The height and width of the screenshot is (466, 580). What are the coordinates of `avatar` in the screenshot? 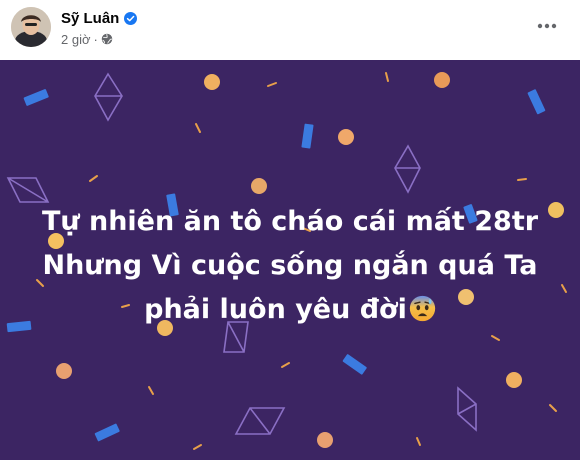 It's located at (31, 27).